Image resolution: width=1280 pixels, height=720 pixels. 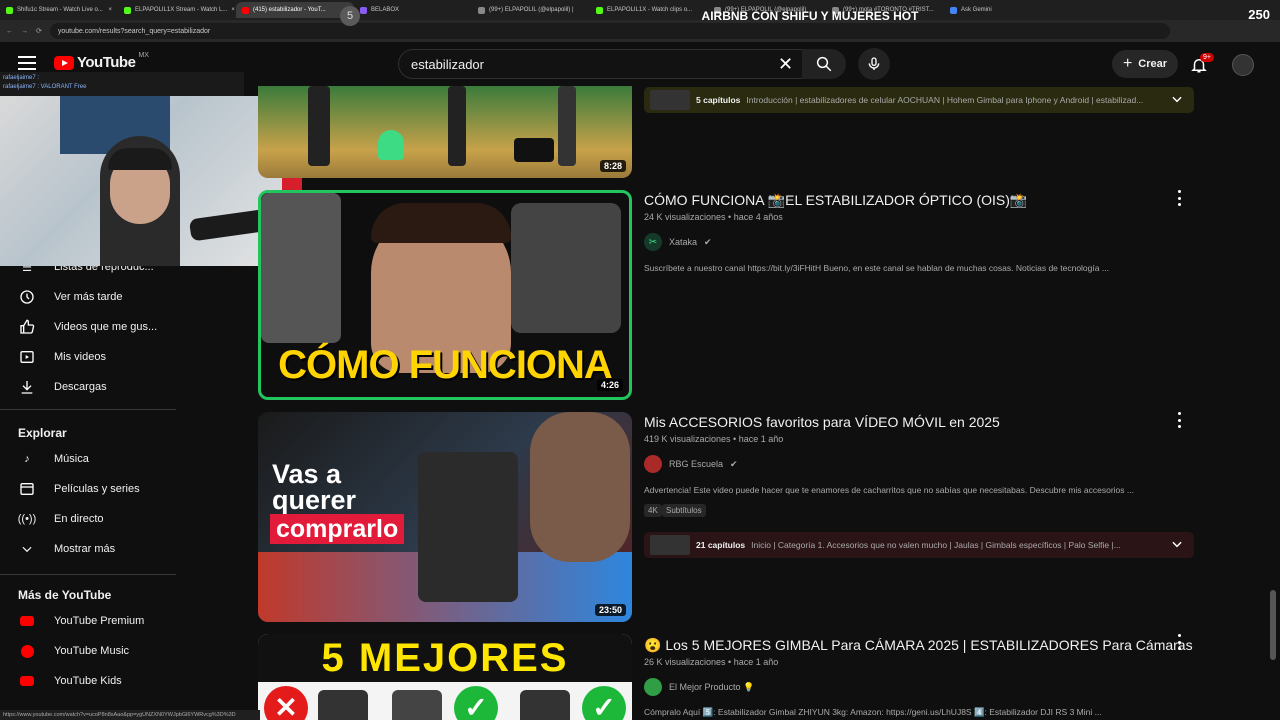 I want to click on play-square-icon, so click(x=27, y=357).